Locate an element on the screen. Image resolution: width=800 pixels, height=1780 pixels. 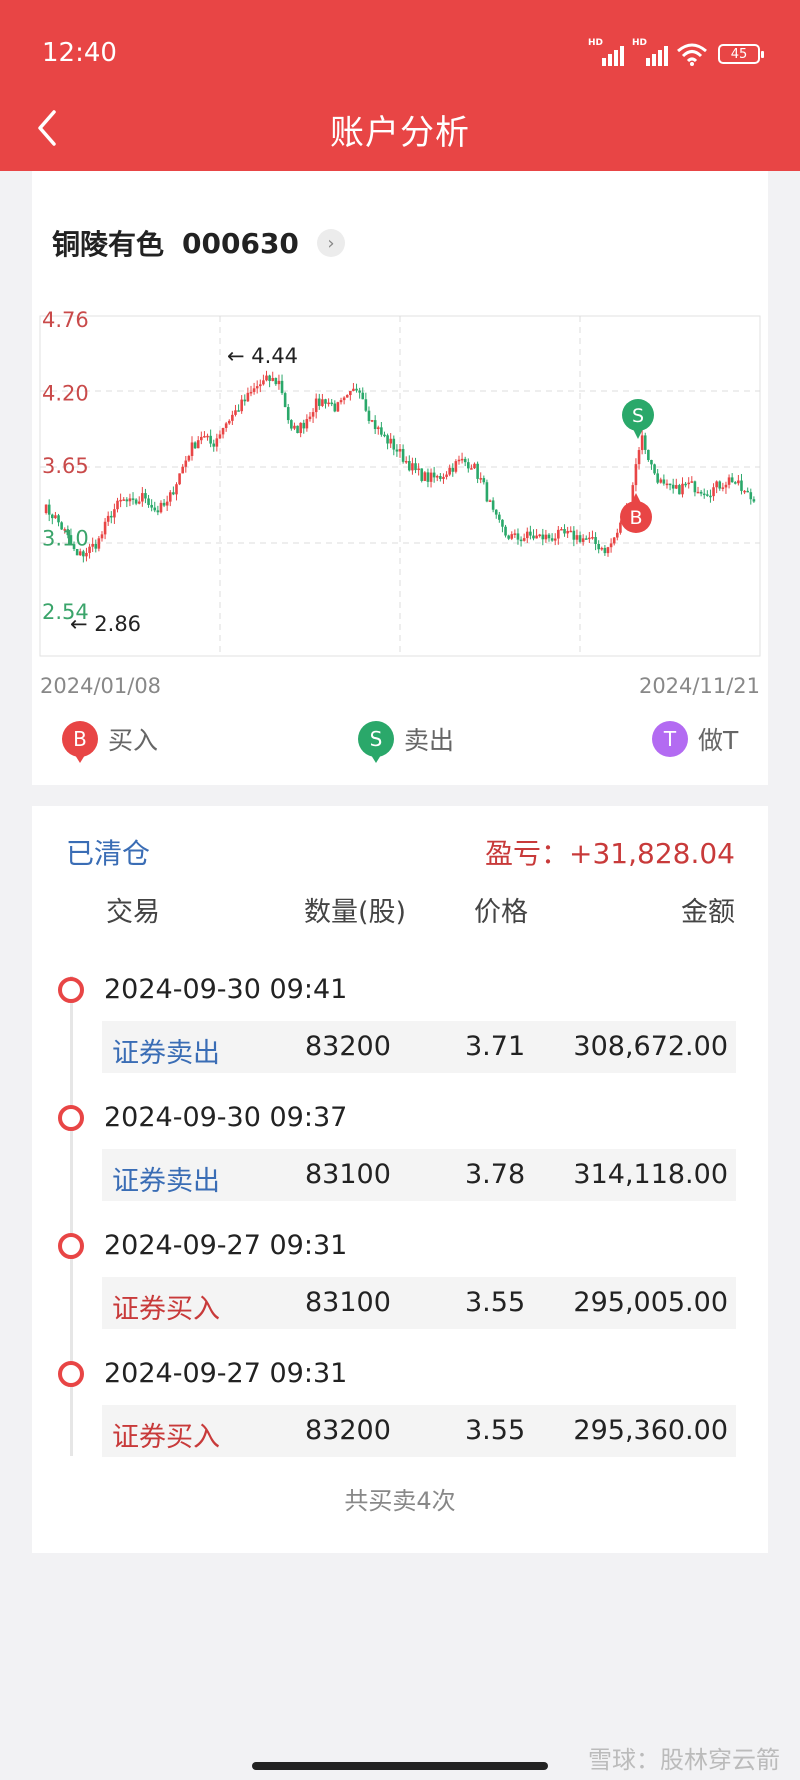
t-marker-icon: T is located at coordinates (670, 739).